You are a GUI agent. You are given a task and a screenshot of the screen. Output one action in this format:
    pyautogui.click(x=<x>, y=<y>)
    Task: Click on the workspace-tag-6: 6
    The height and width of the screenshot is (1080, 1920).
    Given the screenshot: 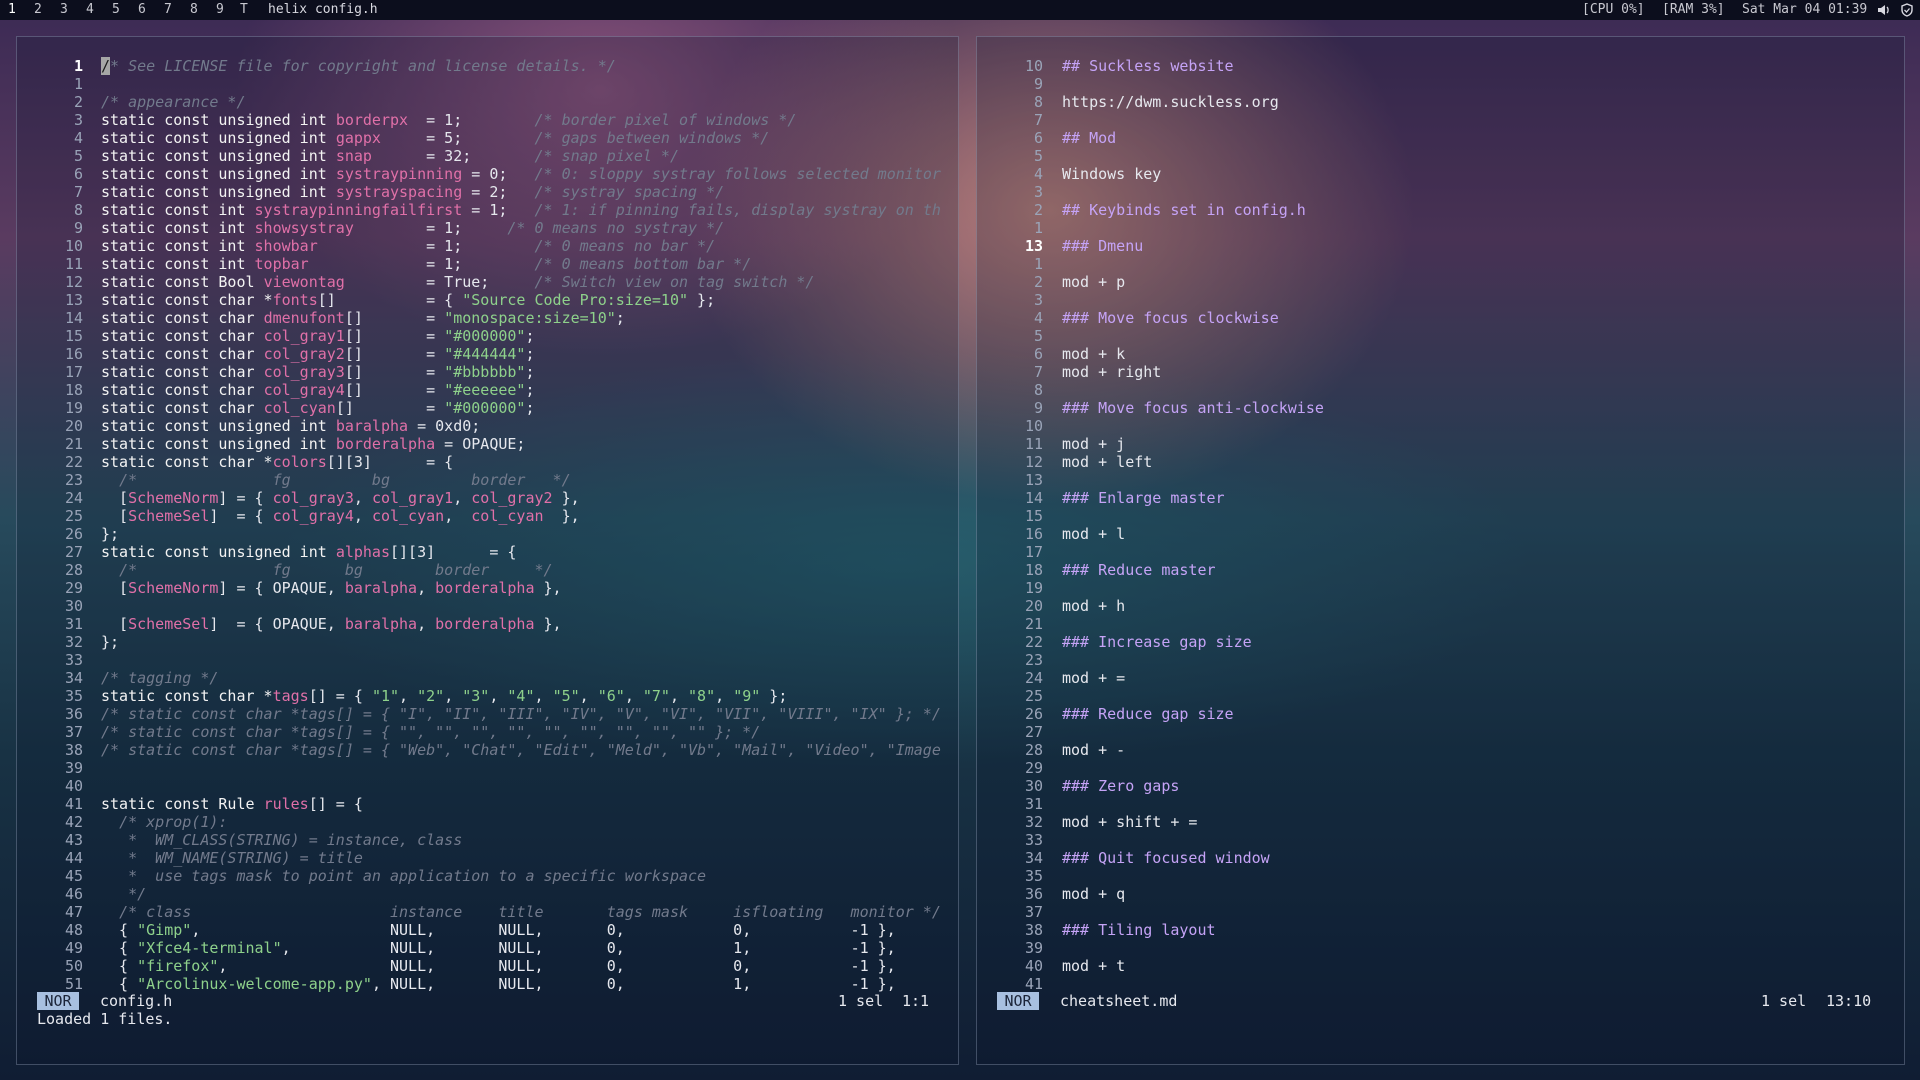 What is the action you would take?
    pyautogui.click(x=142, y=10)
    